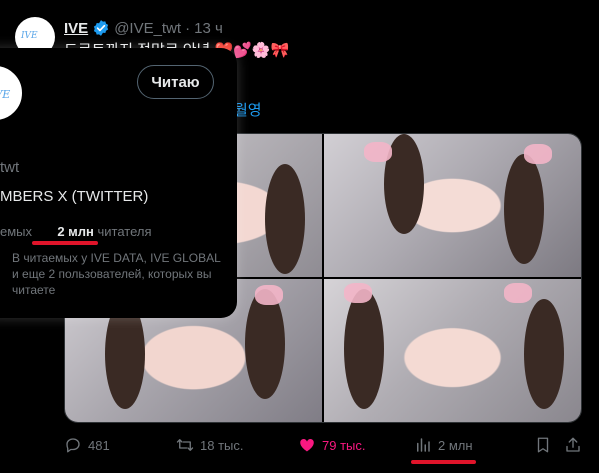 The height and width of the screenshot is (473, 599). I want to click on verified-badge-icon, so click(101, 28).